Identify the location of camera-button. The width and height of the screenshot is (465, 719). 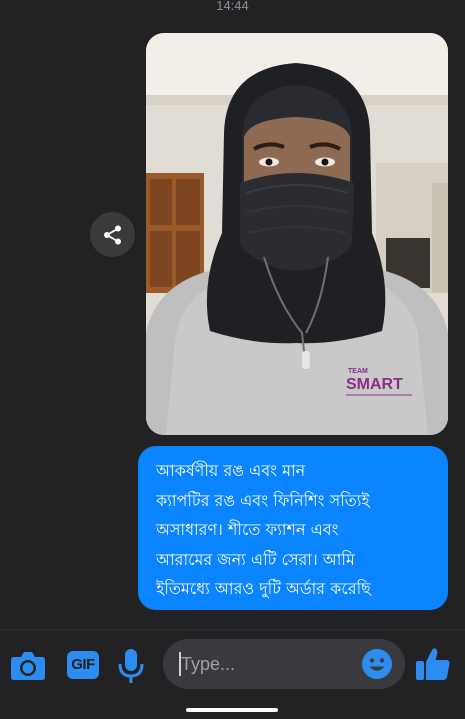
(28, 665).